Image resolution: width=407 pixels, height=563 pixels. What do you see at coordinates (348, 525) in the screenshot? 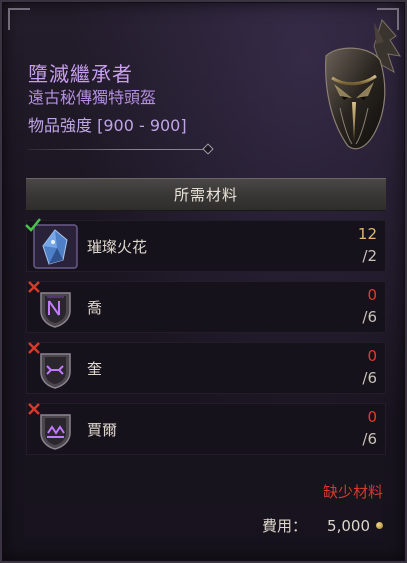
I see `cost-value: 5,000` at bounding box center [348, 525].